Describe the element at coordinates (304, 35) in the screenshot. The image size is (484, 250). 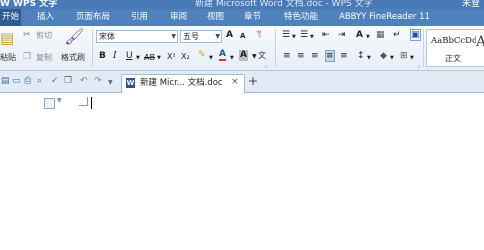
I see `numbering-button: ☰` at that location.